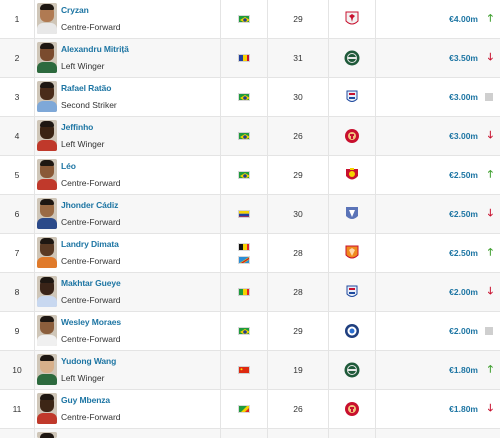 This screenshot has height=440, width=500. I want to click on player-name-link: Makhtar Gueye, so click(91, 283).